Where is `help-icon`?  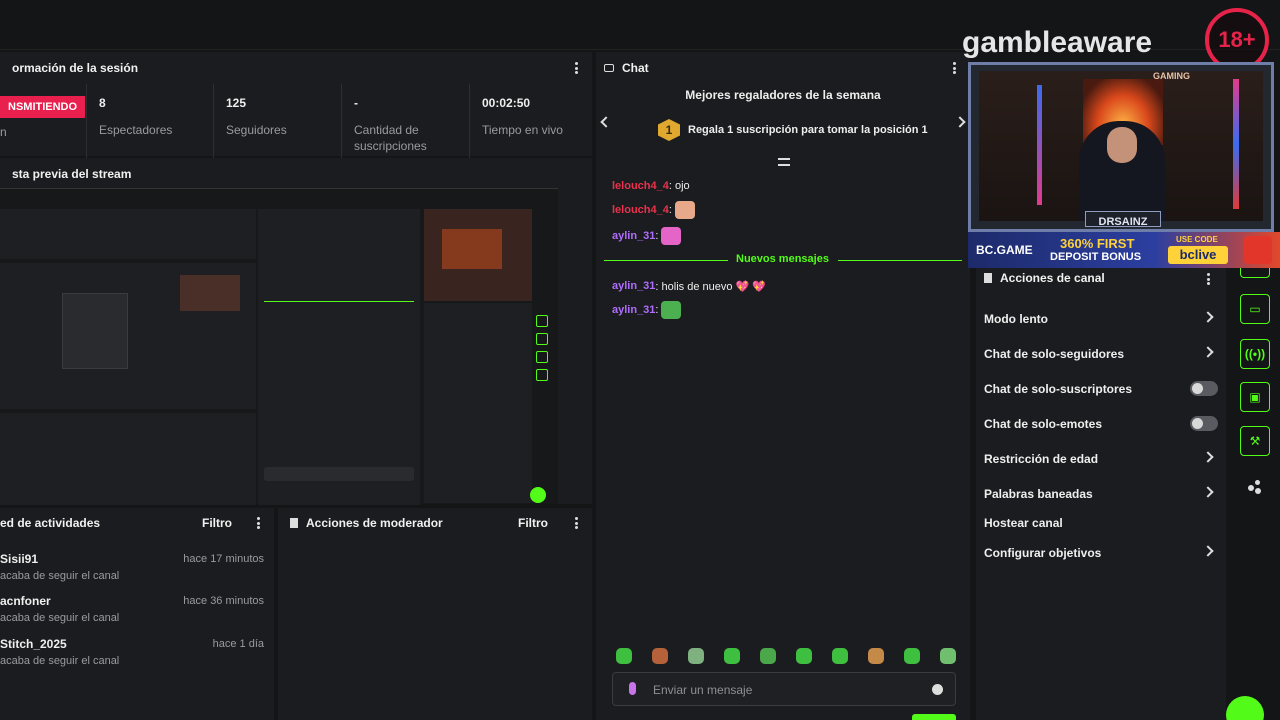
help-icon is located at coordinates (1245, 708).